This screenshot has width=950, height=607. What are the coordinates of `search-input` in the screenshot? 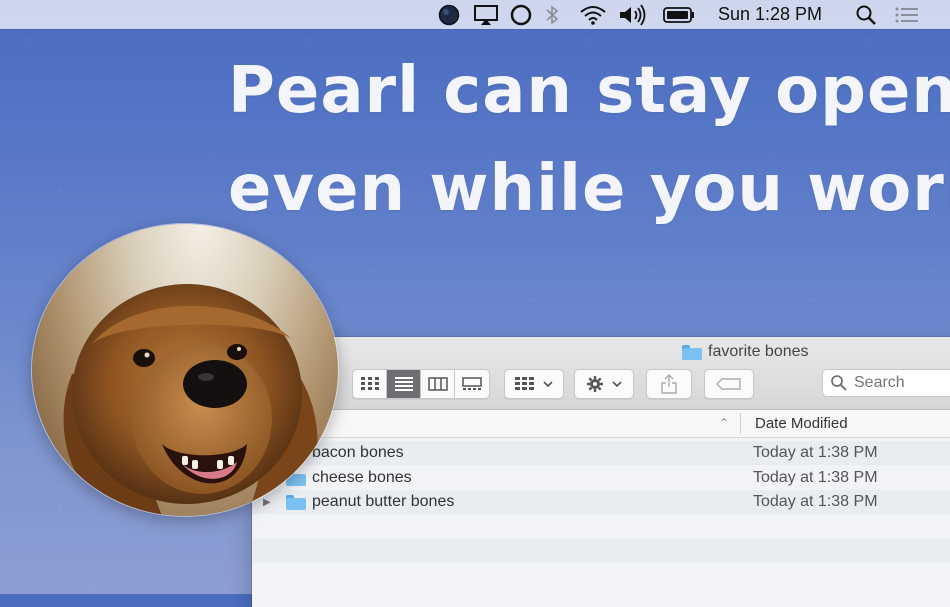 It's located at (901, 383).